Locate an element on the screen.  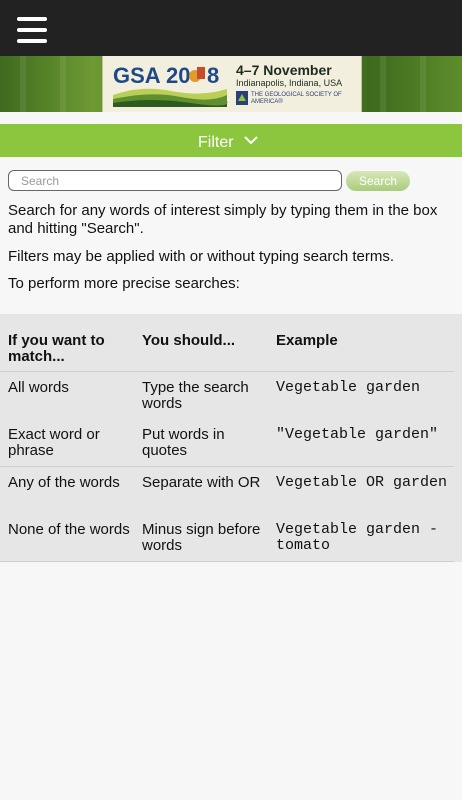
filter-toggle: Filter is located at coordinates (231, 140).